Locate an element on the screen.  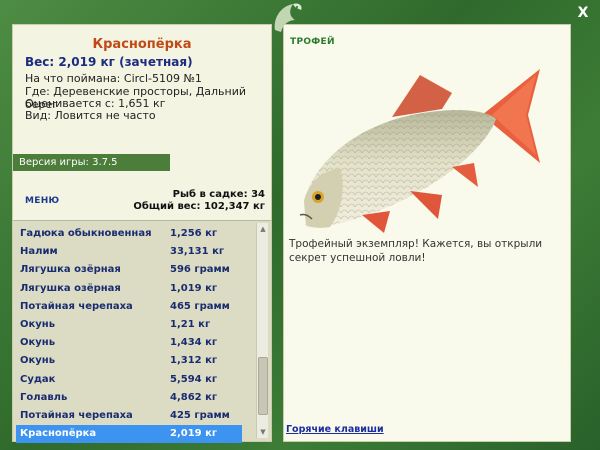
catch-list-item: Налим 33,131 кг is located at coordinates (129, 252).